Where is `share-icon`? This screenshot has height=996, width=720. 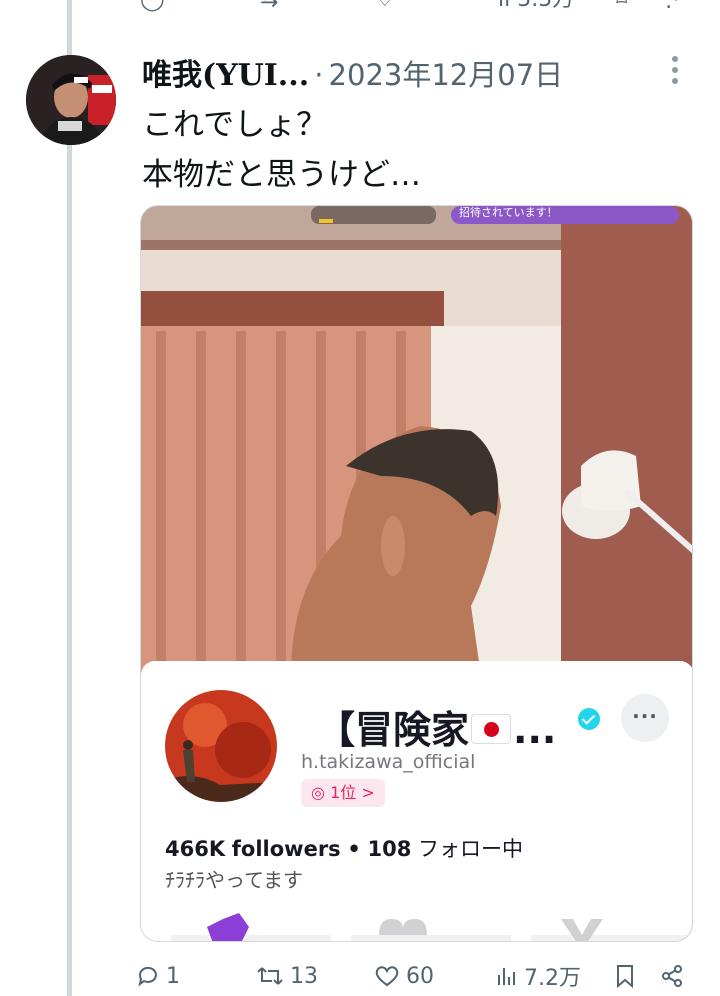
share-icon is located at coordinates (672, 976).